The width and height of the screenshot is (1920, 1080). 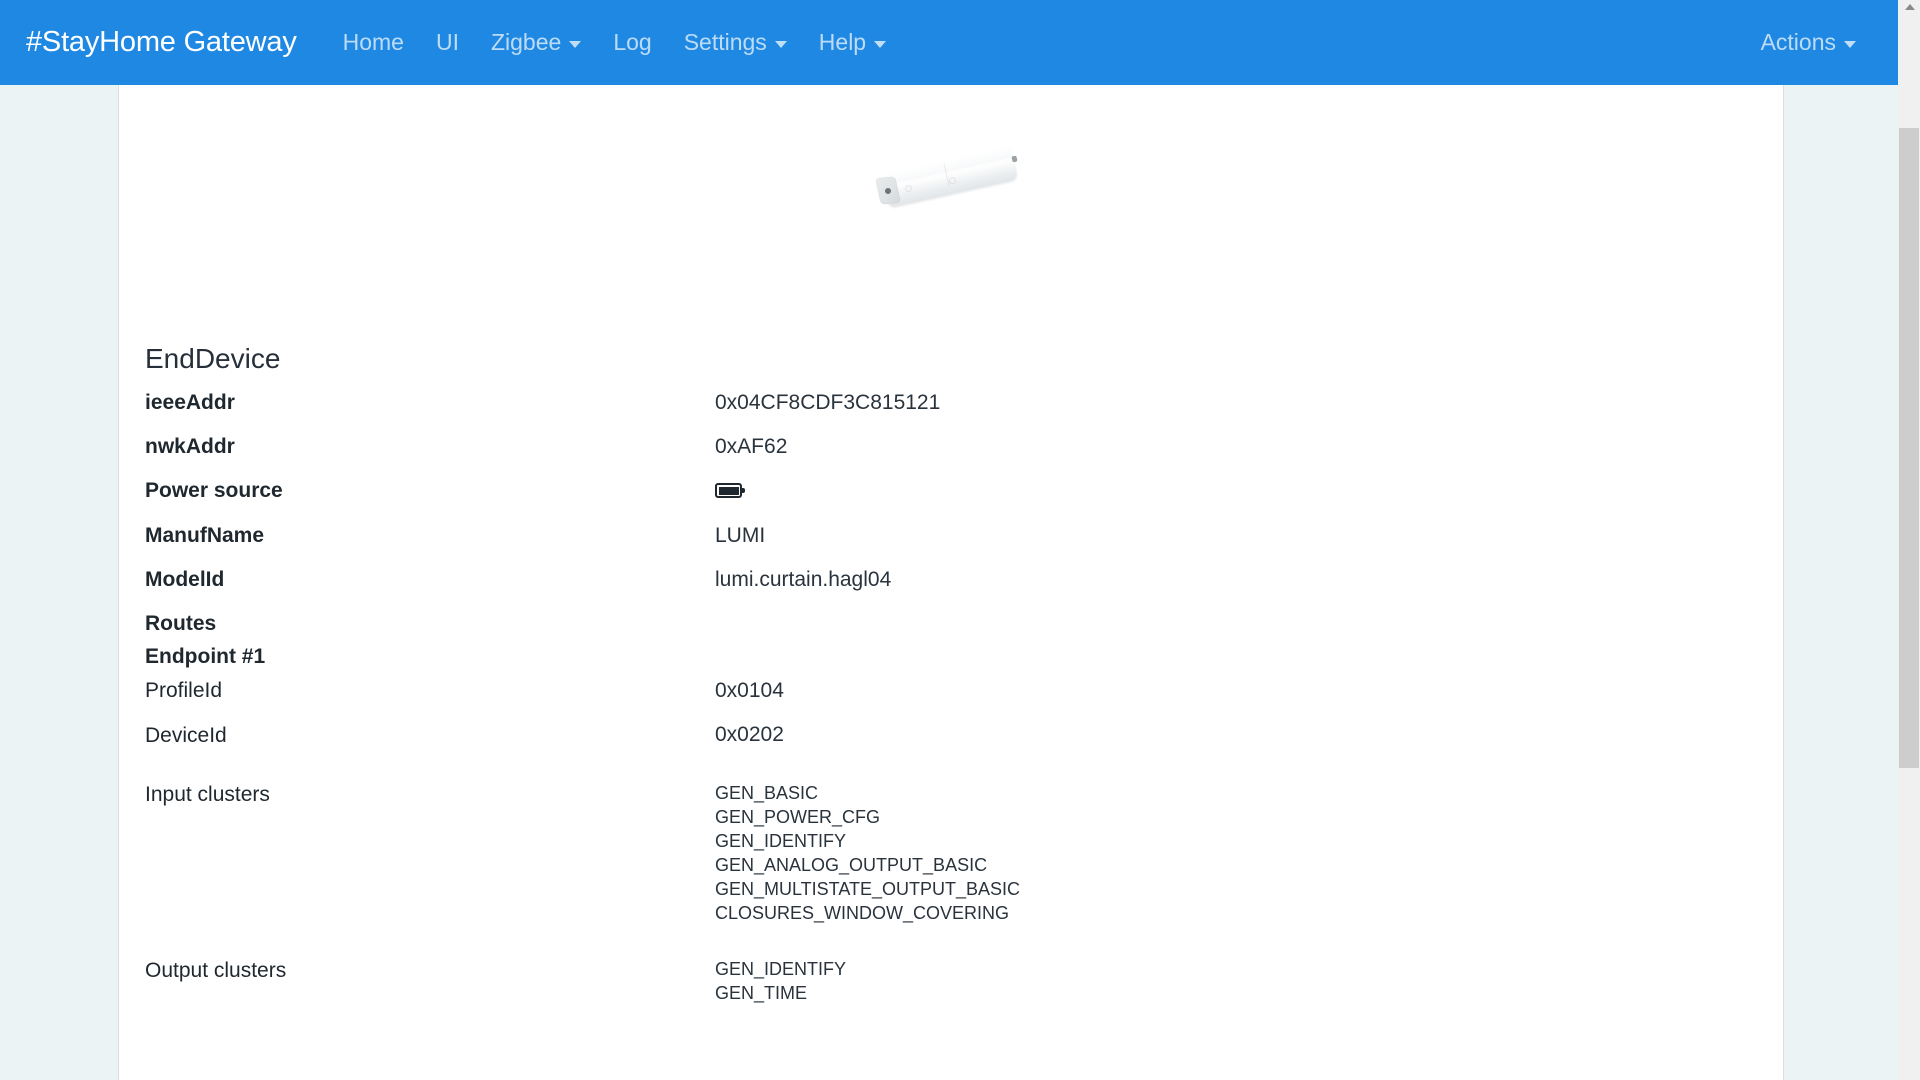 I want to click on nav-item-actions: Actions, so click(x=1808, y=42).